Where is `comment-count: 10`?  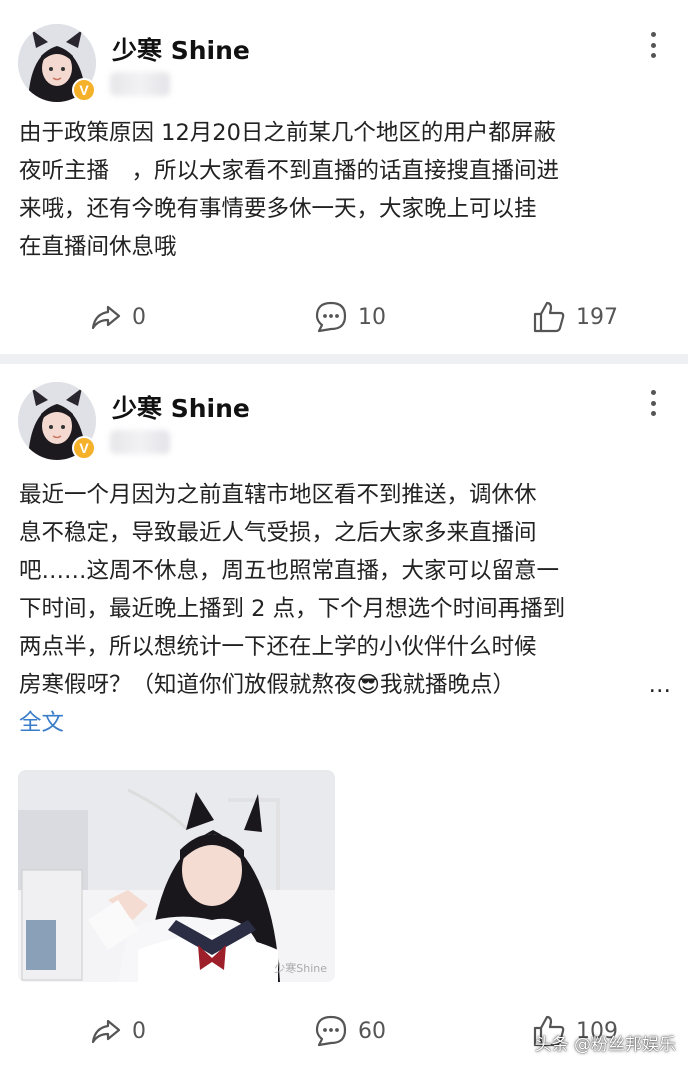 comment-count: 10 is located at coordinates (372, 317).